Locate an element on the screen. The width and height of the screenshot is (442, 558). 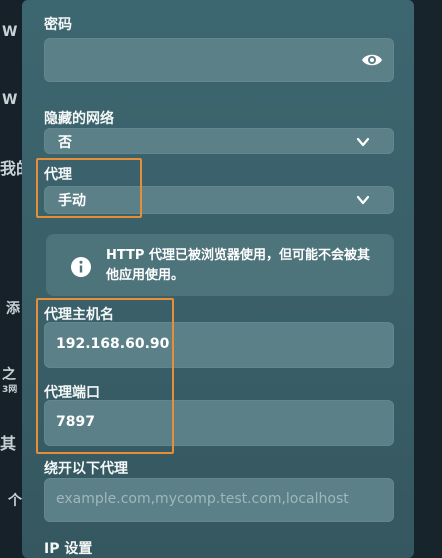
background-fragment: 之 is located at coordinates (9, 375).